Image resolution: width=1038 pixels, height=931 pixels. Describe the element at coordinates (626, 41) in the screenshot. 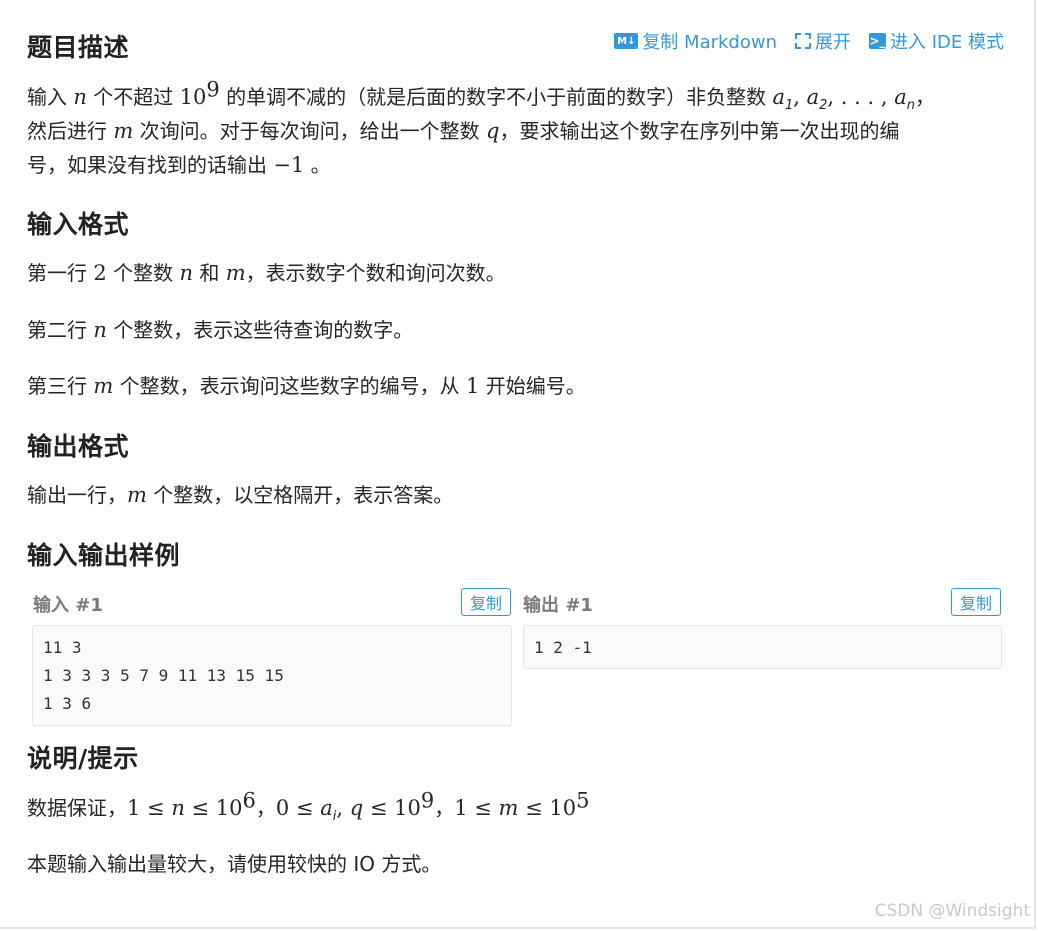

I see `markdown-icon: M↓` at that location.